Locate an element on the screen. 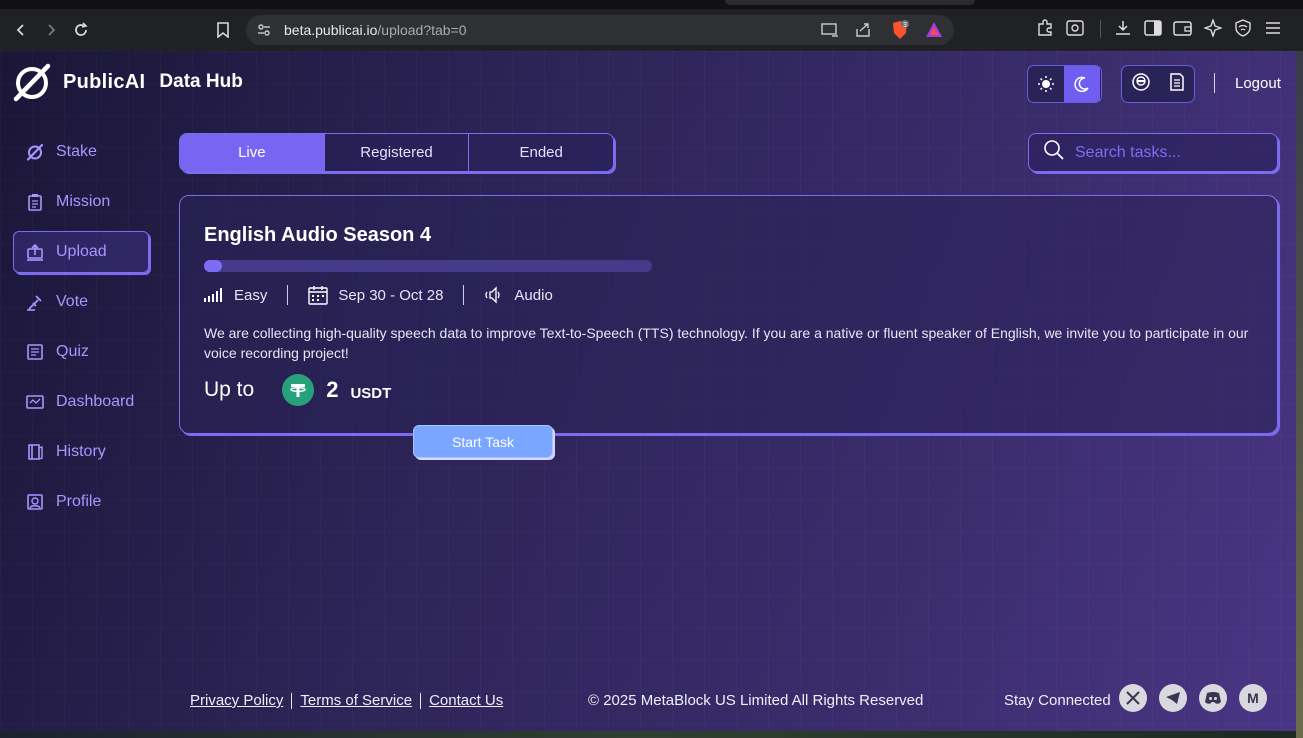  contact-link: Contact Us is located at coordinates (466, 700).